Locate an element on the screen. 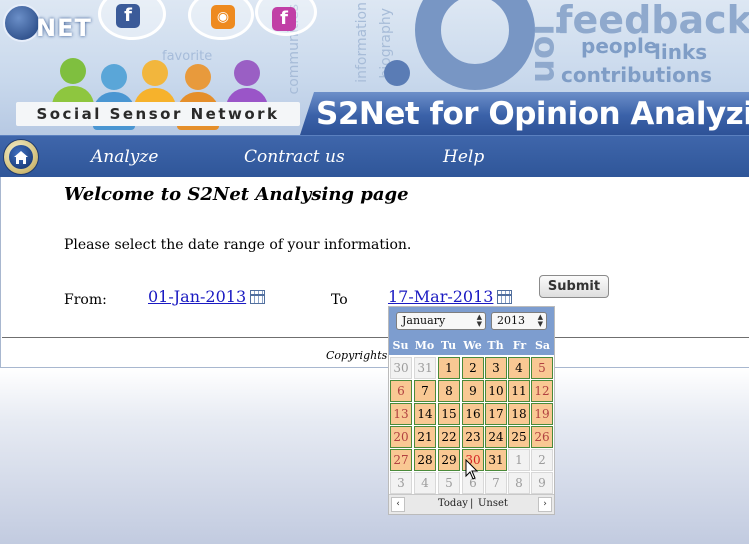 The width and height of the screenshot is (749, 544). day-cell: 13 is located at coordinates (401, 414).